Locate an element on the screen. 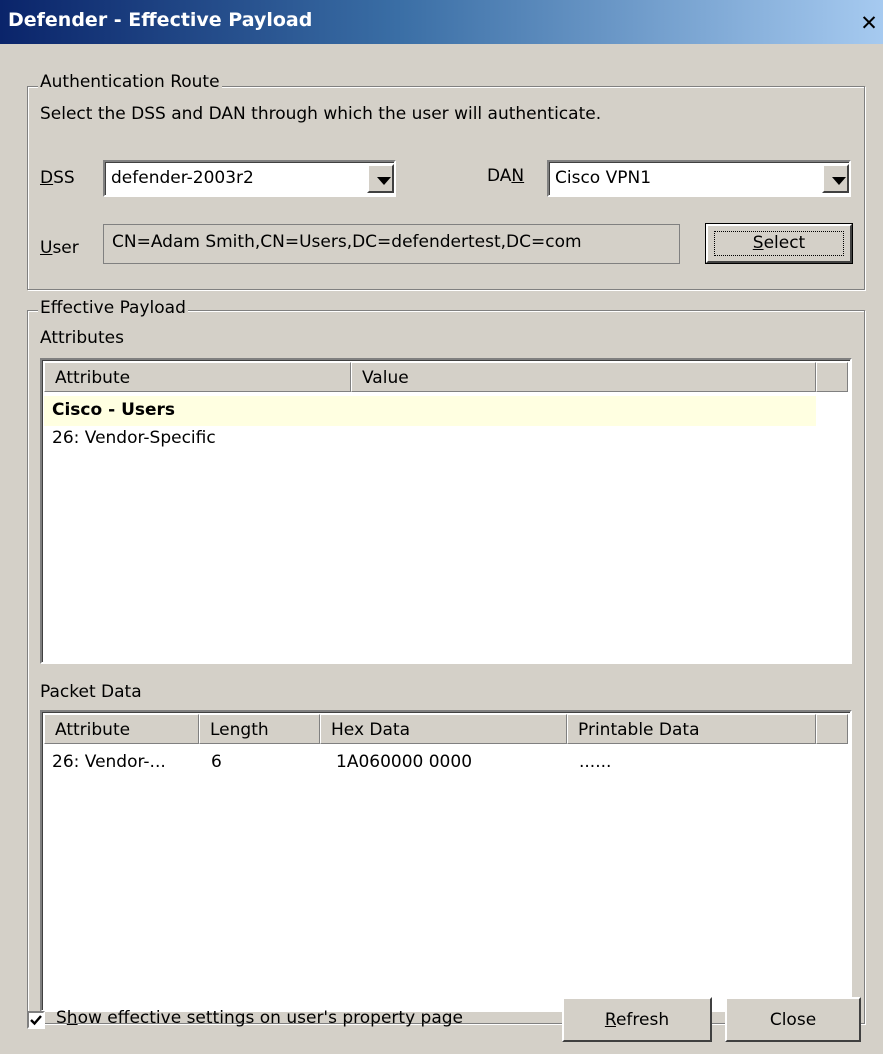 Image resolution: width=883 pixels, height=1054 pixels. packet-data-label: Packet Data is located at coordinates (91, 692).